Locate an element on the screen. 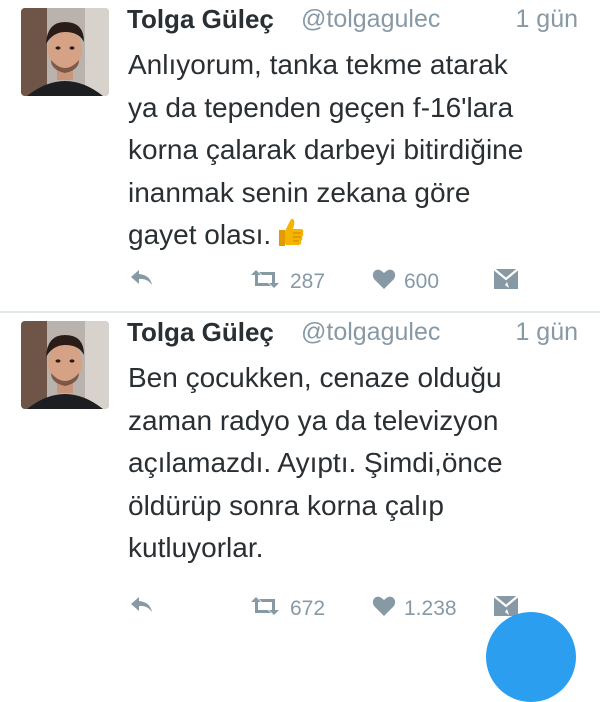 This screenshot has height=702, width=600. retweet-button: 672 is located at coordinates (286, 609).